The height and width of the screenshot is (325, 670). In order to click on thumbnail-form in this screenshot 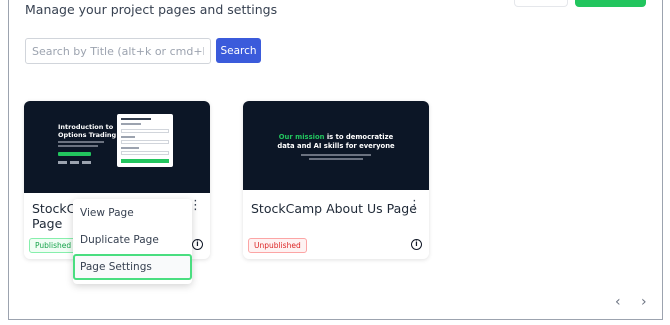, I will do `click(145, 140)`.